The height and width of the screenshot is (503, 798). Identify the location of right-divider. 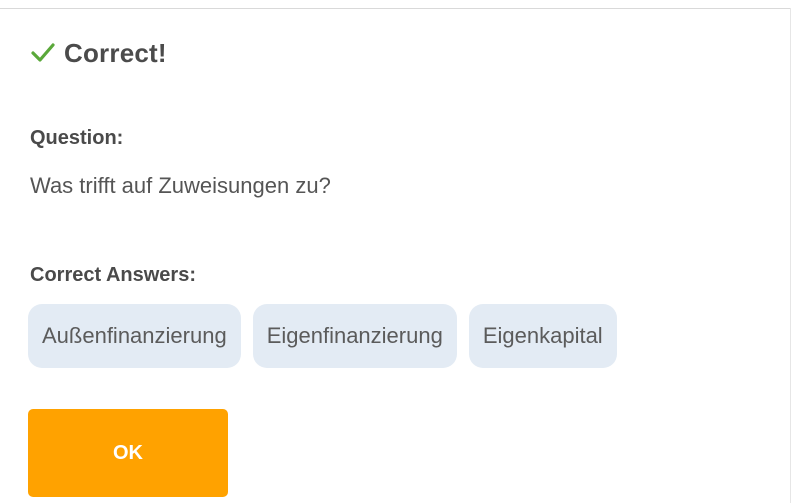
(790, 255).